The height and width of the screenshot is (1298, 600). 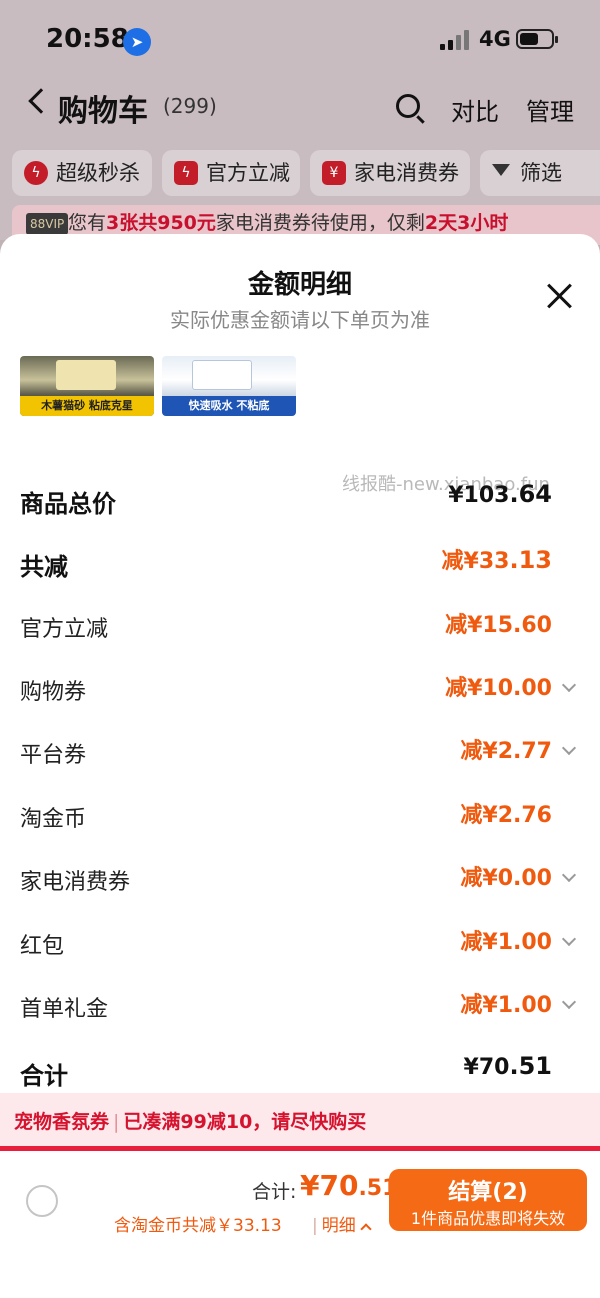 What do you see at coordinates (300, 1072) in the screenshot?
I see `grand-total-row: 合计 ¥70.51` at bounding box center [300, 1072].